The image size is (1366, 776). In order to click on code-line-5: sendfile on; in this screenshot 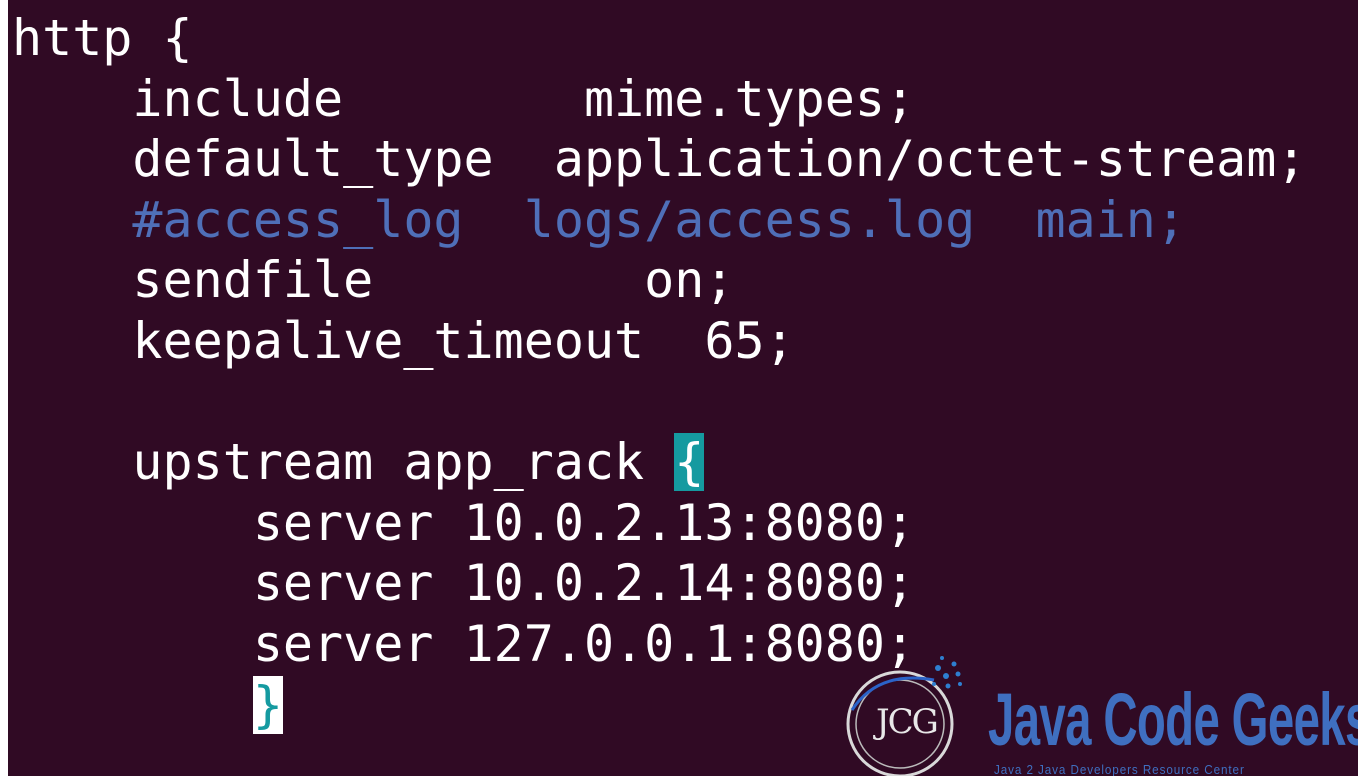, I will do `click(659, 280)`.